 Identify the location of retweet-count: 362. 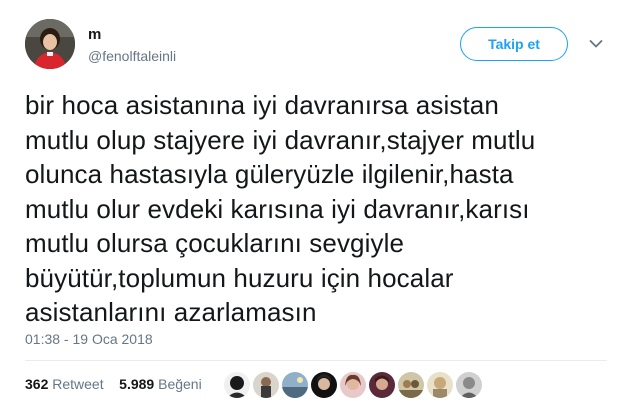
(36, 384).